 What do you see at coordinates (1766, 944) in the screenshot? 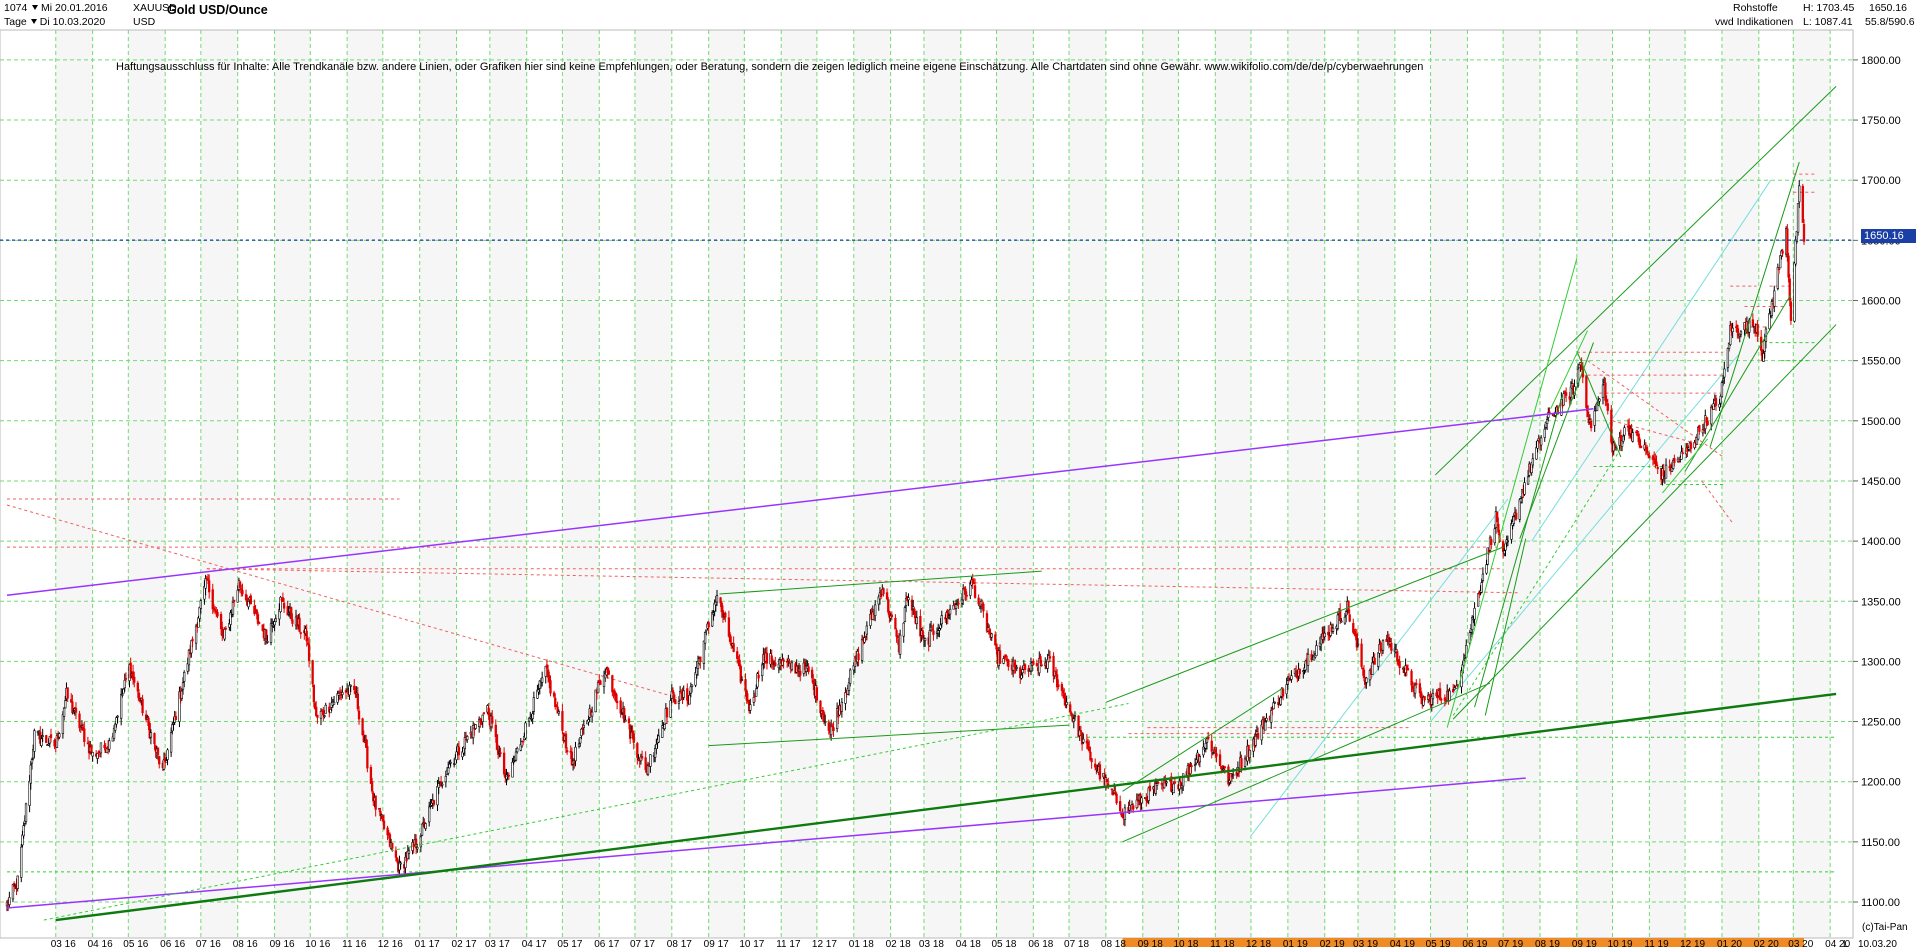
I see `x-tick-label: 02 20` at bounding box center [1766, 944].